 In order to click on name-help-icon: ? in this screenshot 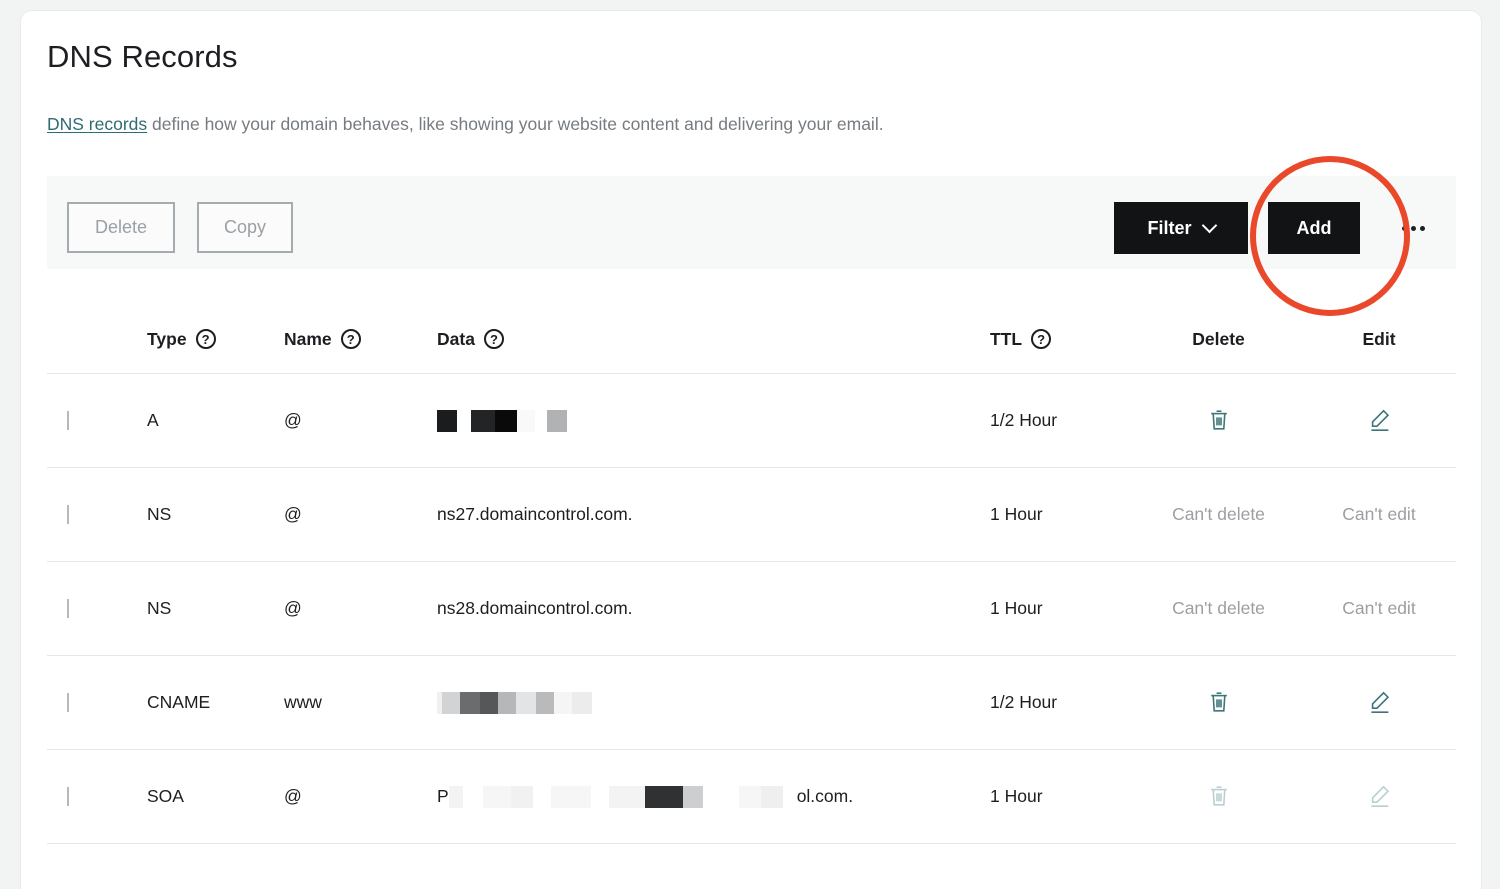, I will do `click(350, 339)`.